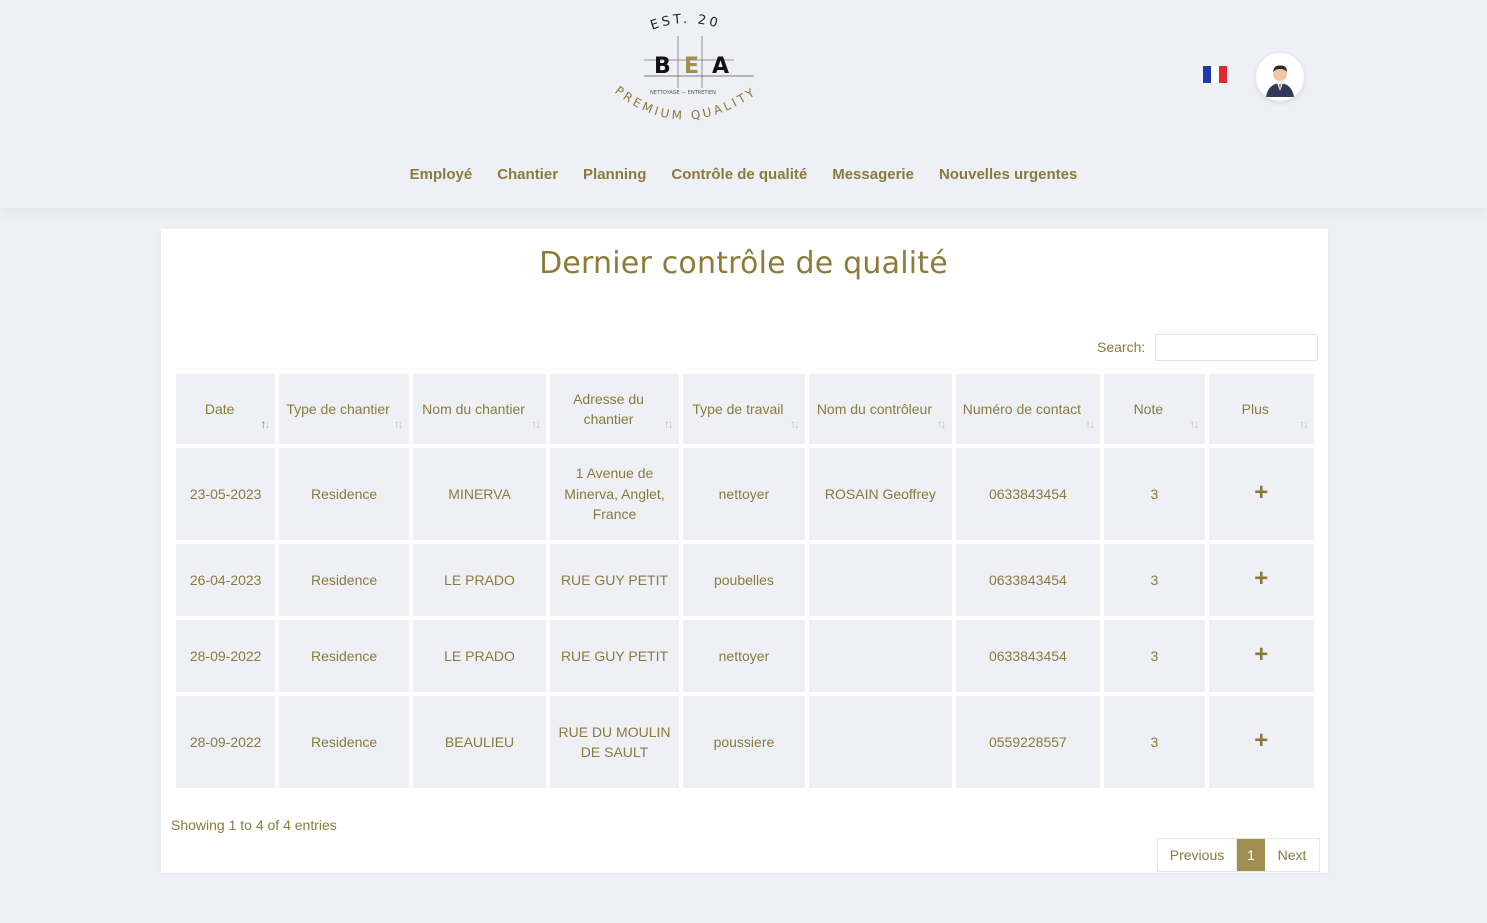 Image resolution: width=1487 pixels, height=923 pixels. What do you see at coordinates (479, 742) in the screenshot?
I see `cell-name: BEAULIEU` at bounding box center [479, 742].